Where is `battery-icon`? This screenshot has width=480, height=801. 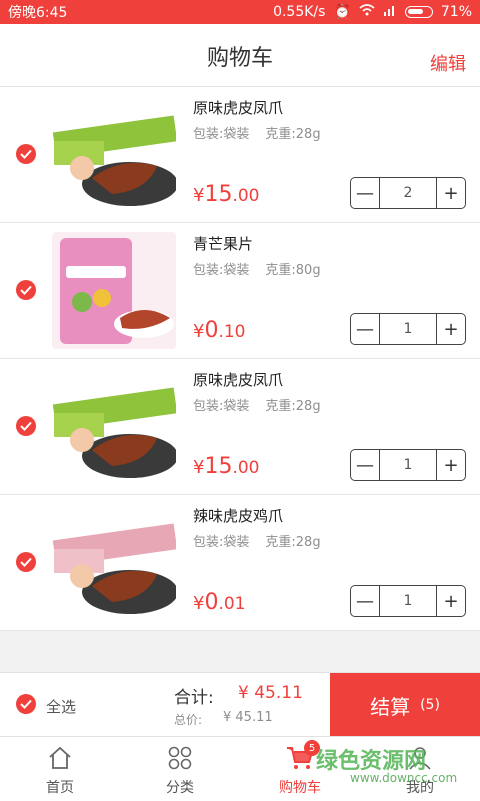 battery-icon is located at coordinates (418, 12).